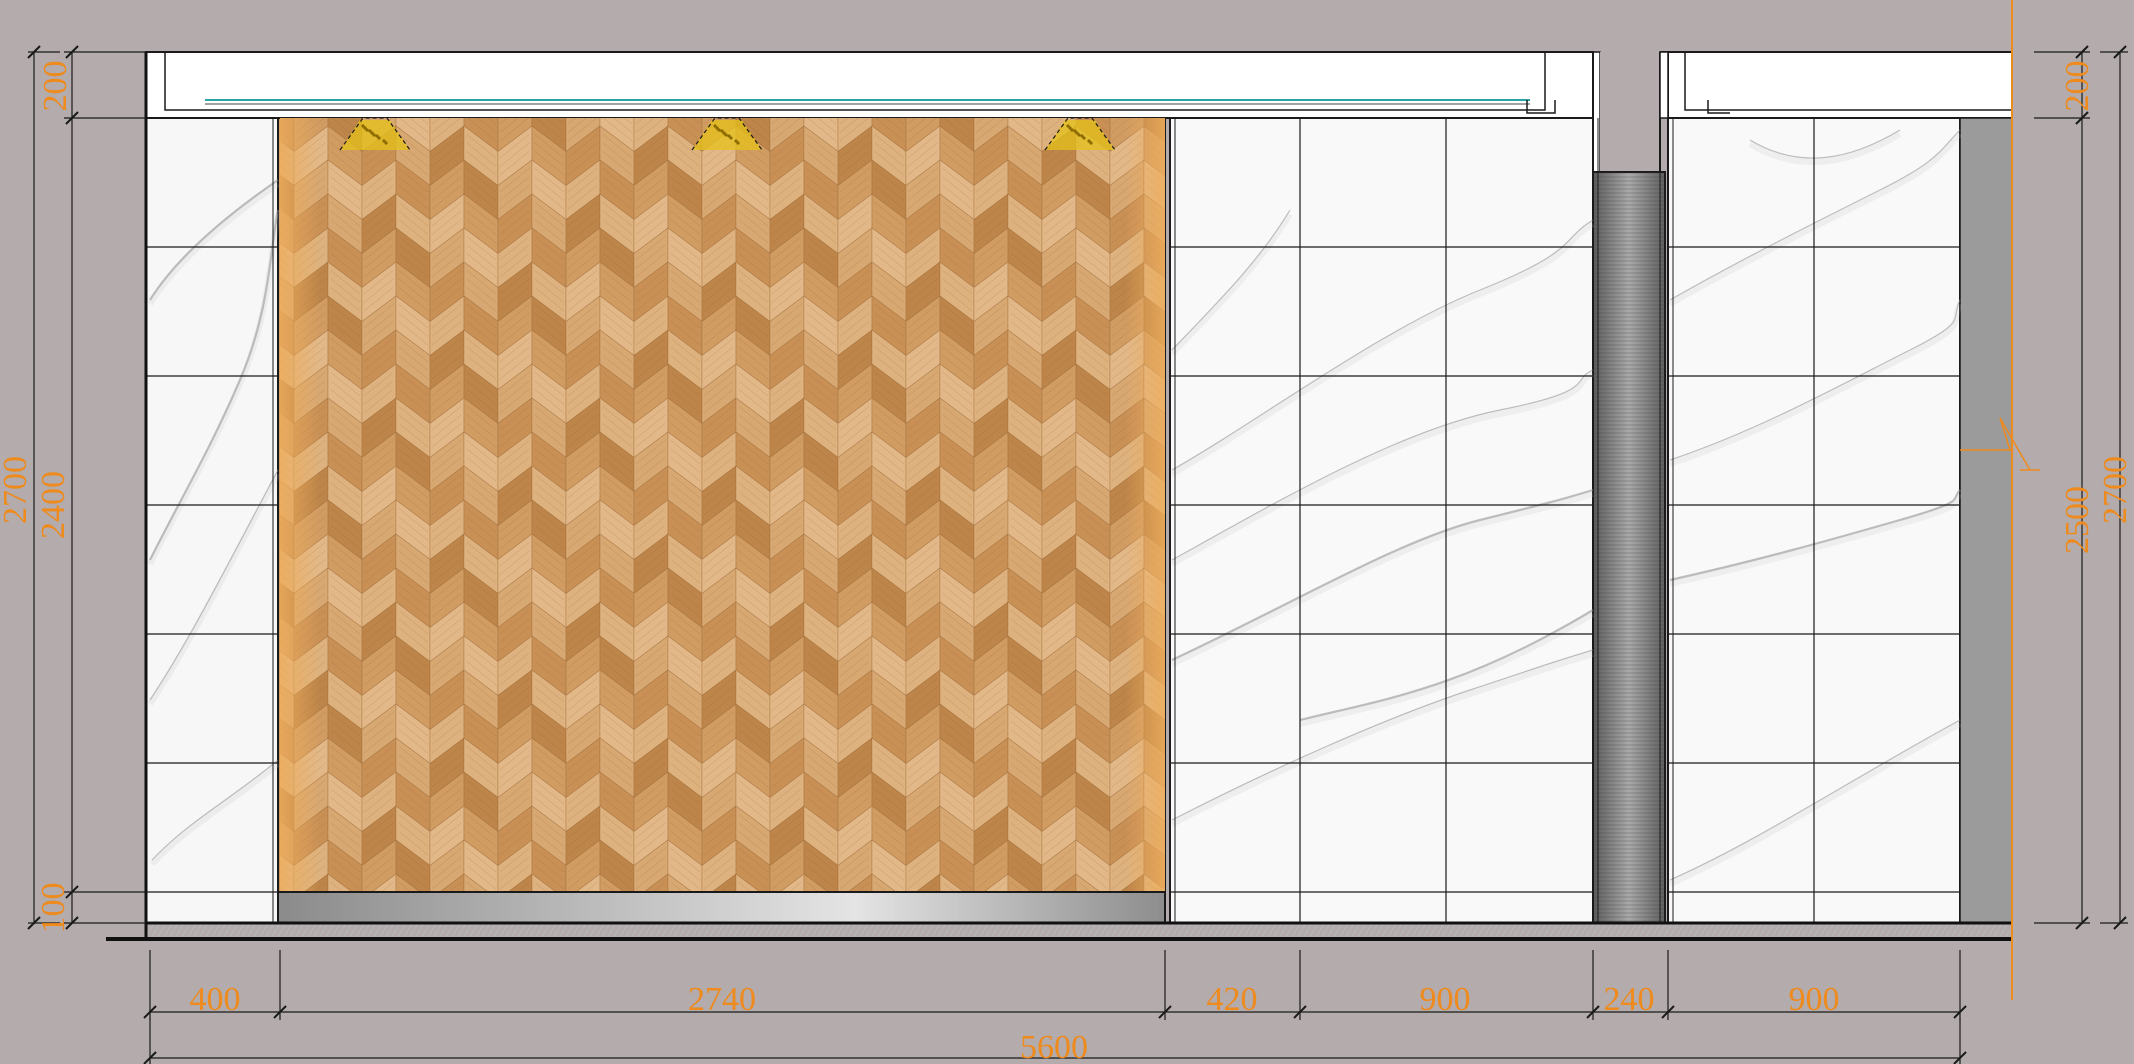 This screenshot has width=2134, height=1064. Describe the element at coordinates (53, 908) in the screenshot. I see `dim-left-base: 100` at that location.